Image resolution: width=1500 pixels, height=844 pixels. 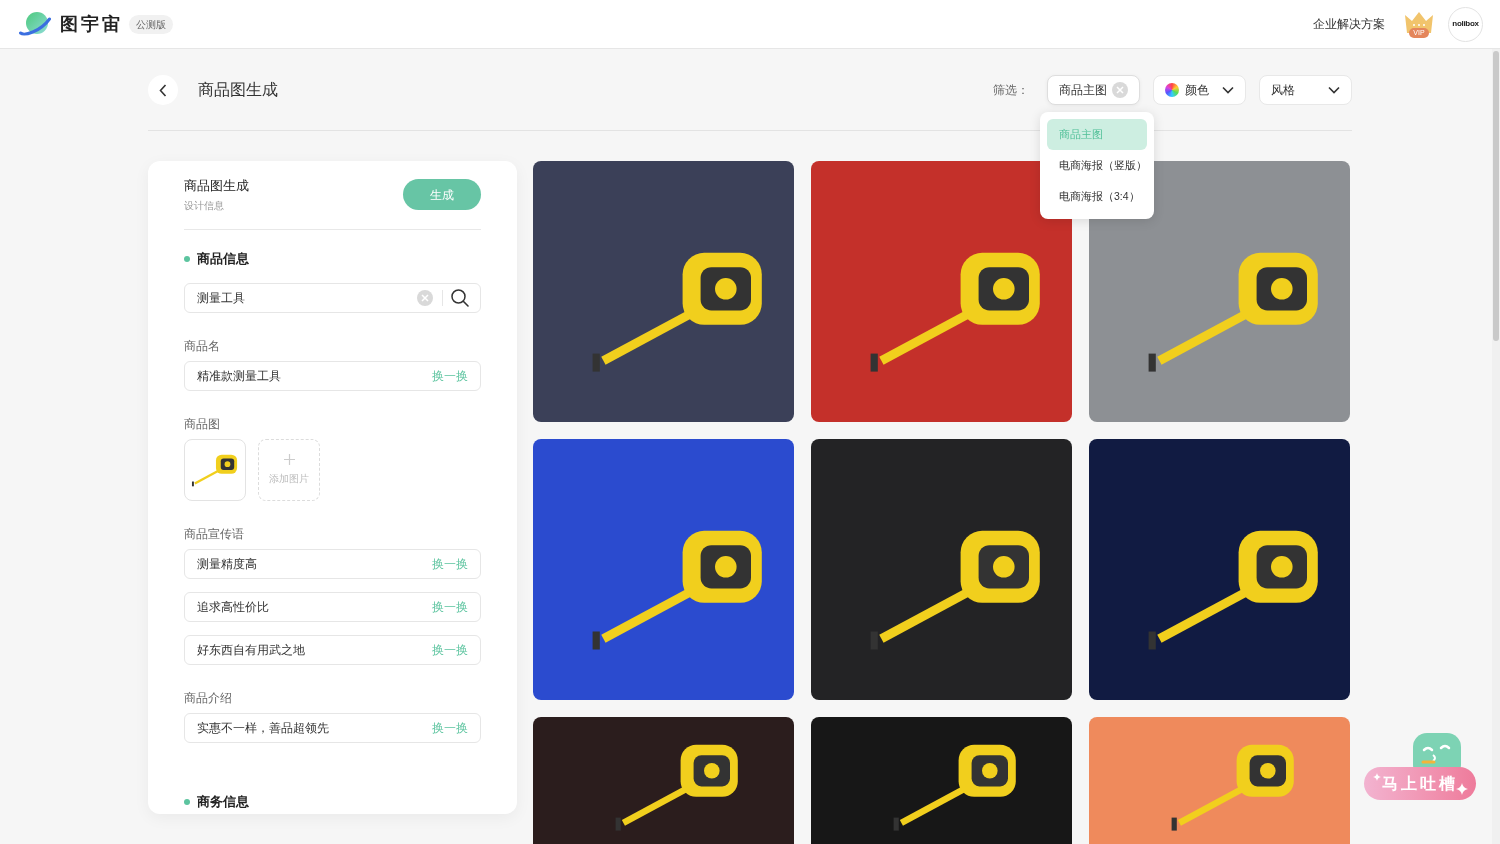 What do you see at coordinates (1305, 90) in the screenshot?
I see `filter-dropdown: 风格` at bounding box center [1305, 90].